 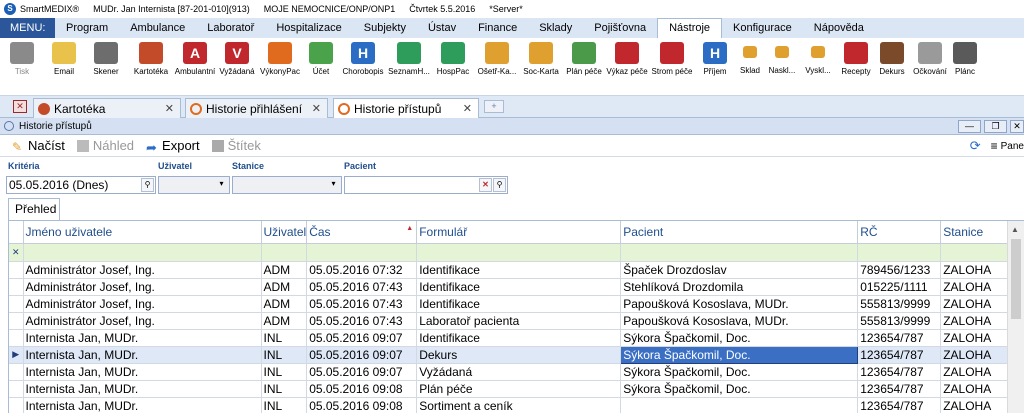 I want to click on table-cell: 015225/1111, so click(x=899, y=287).